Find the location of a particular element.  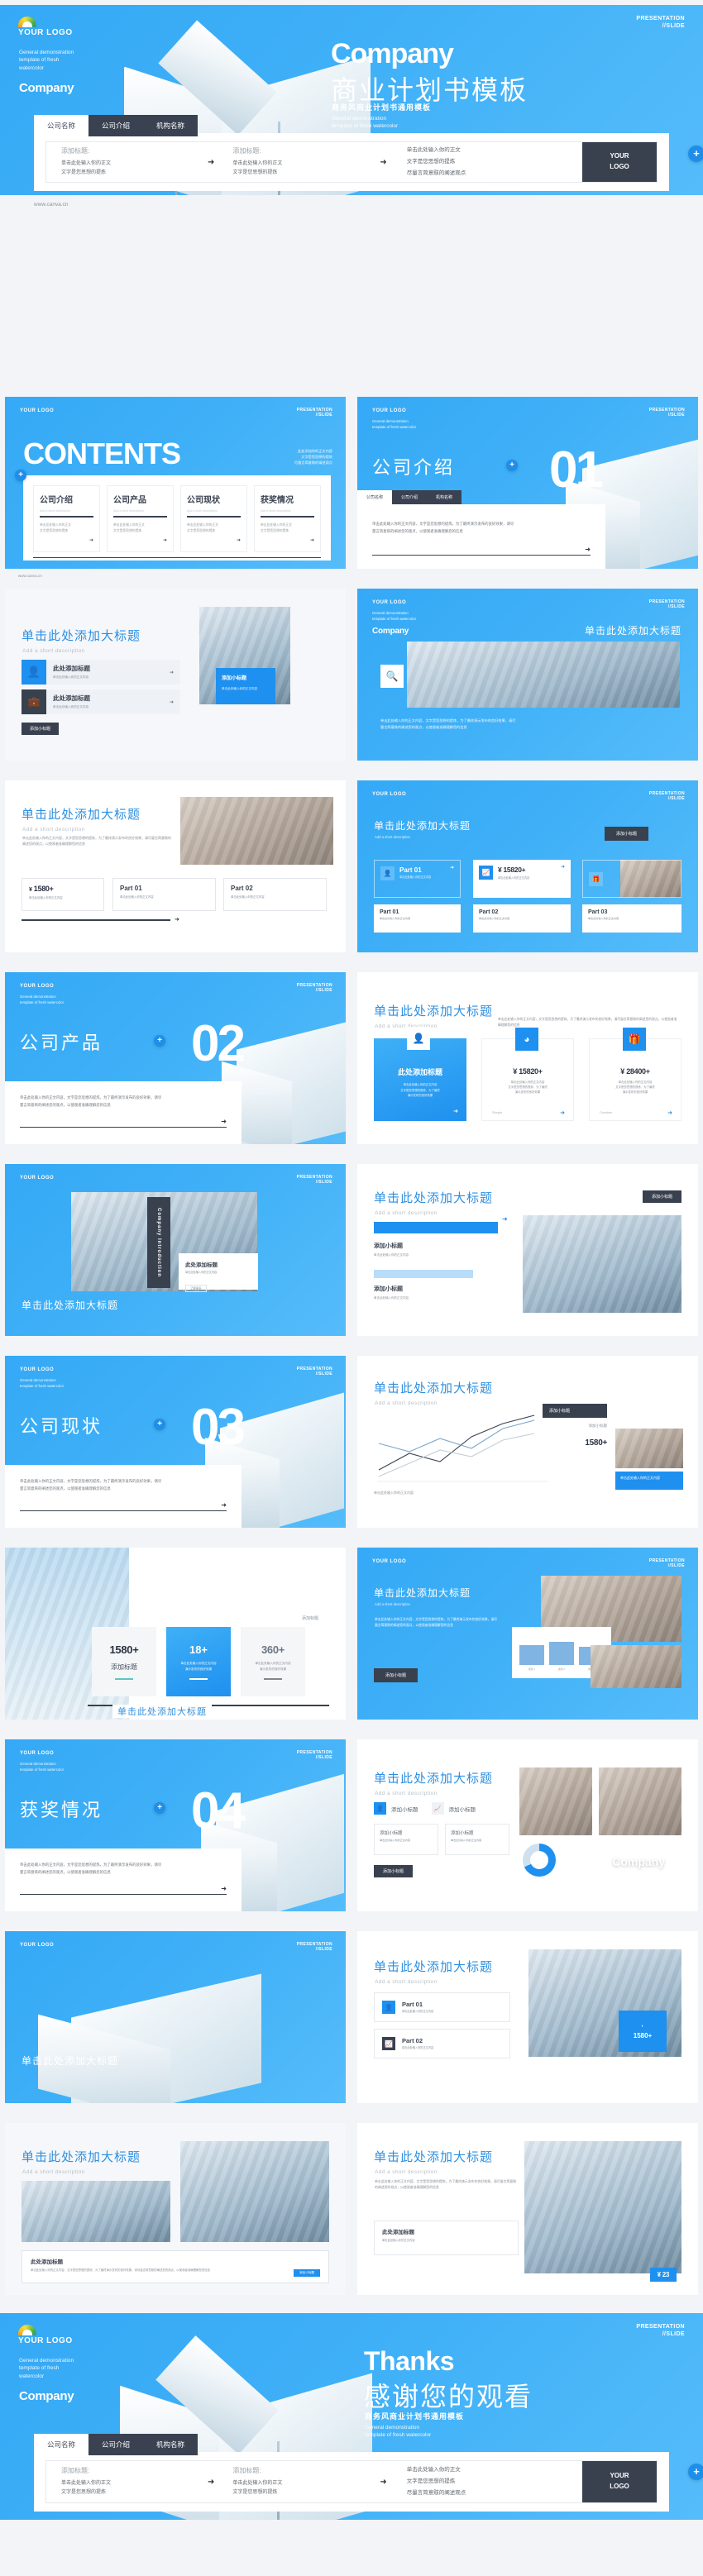

note-button: 添加小标题 is located at coordinates (307, 2273).